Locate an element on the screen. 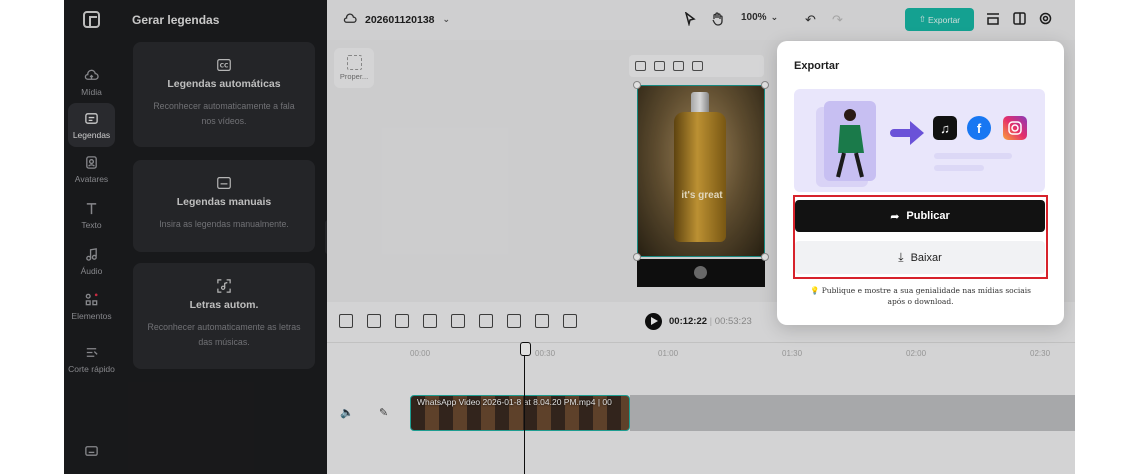 The image size is (1140, 474). export-illustration: ♫ f is located at coordinates (919, 140).